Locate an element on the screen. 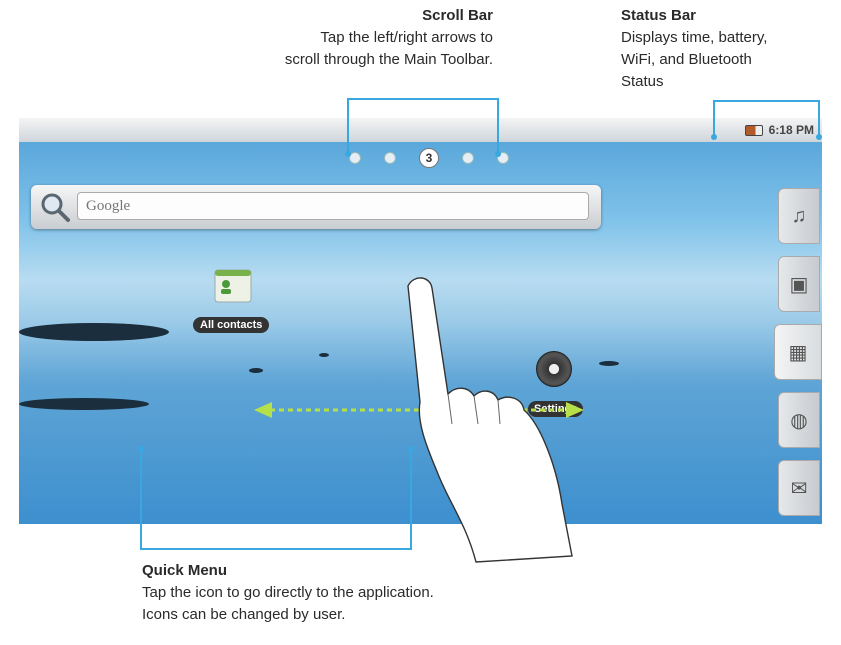  status-bar: 6:18 PM is located at coordinates (420, 130).